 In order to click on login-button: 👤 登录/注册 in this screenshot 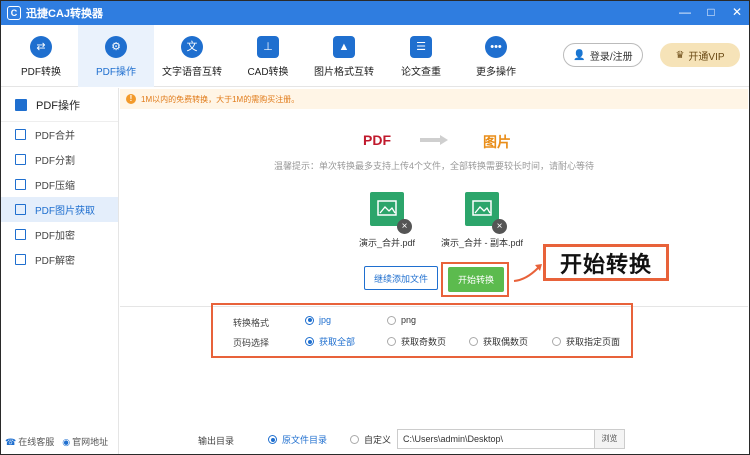, I will do `click(603, 55)`.